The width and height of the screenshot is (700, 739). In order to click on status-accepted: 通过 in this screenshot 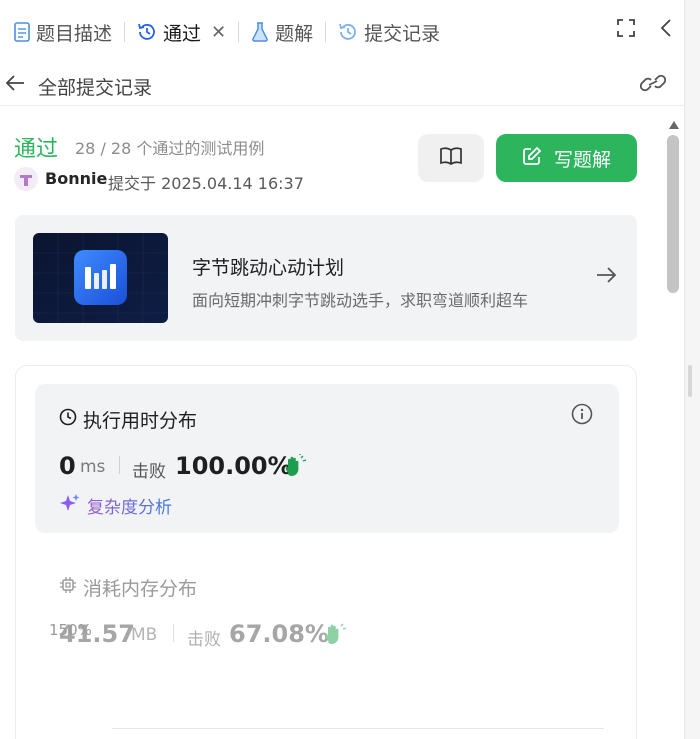, I will do `click(36, 149)`.